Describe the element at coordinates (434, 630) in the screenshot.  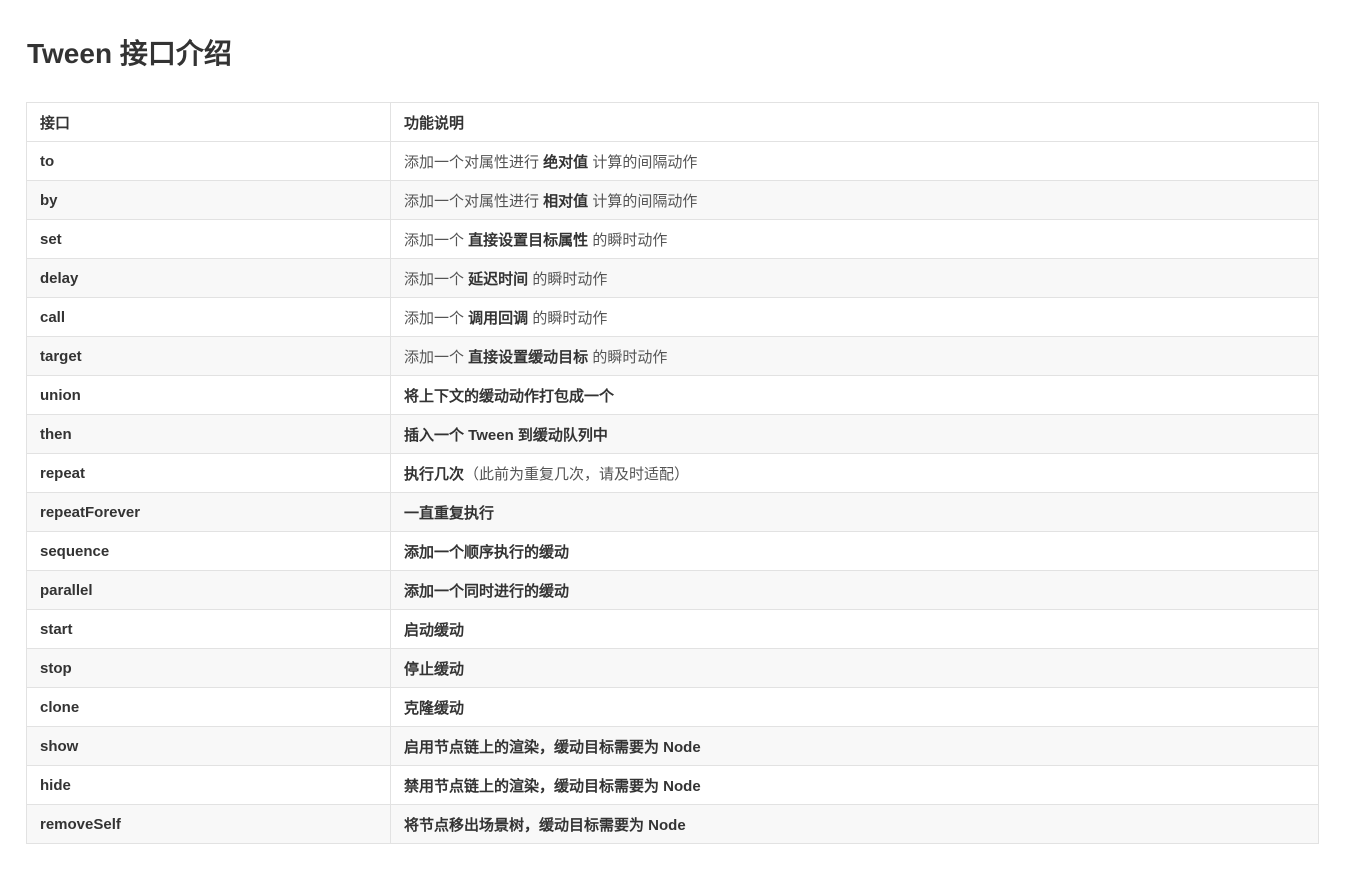
I see `description-emphasis: 启动缓动` at that location.